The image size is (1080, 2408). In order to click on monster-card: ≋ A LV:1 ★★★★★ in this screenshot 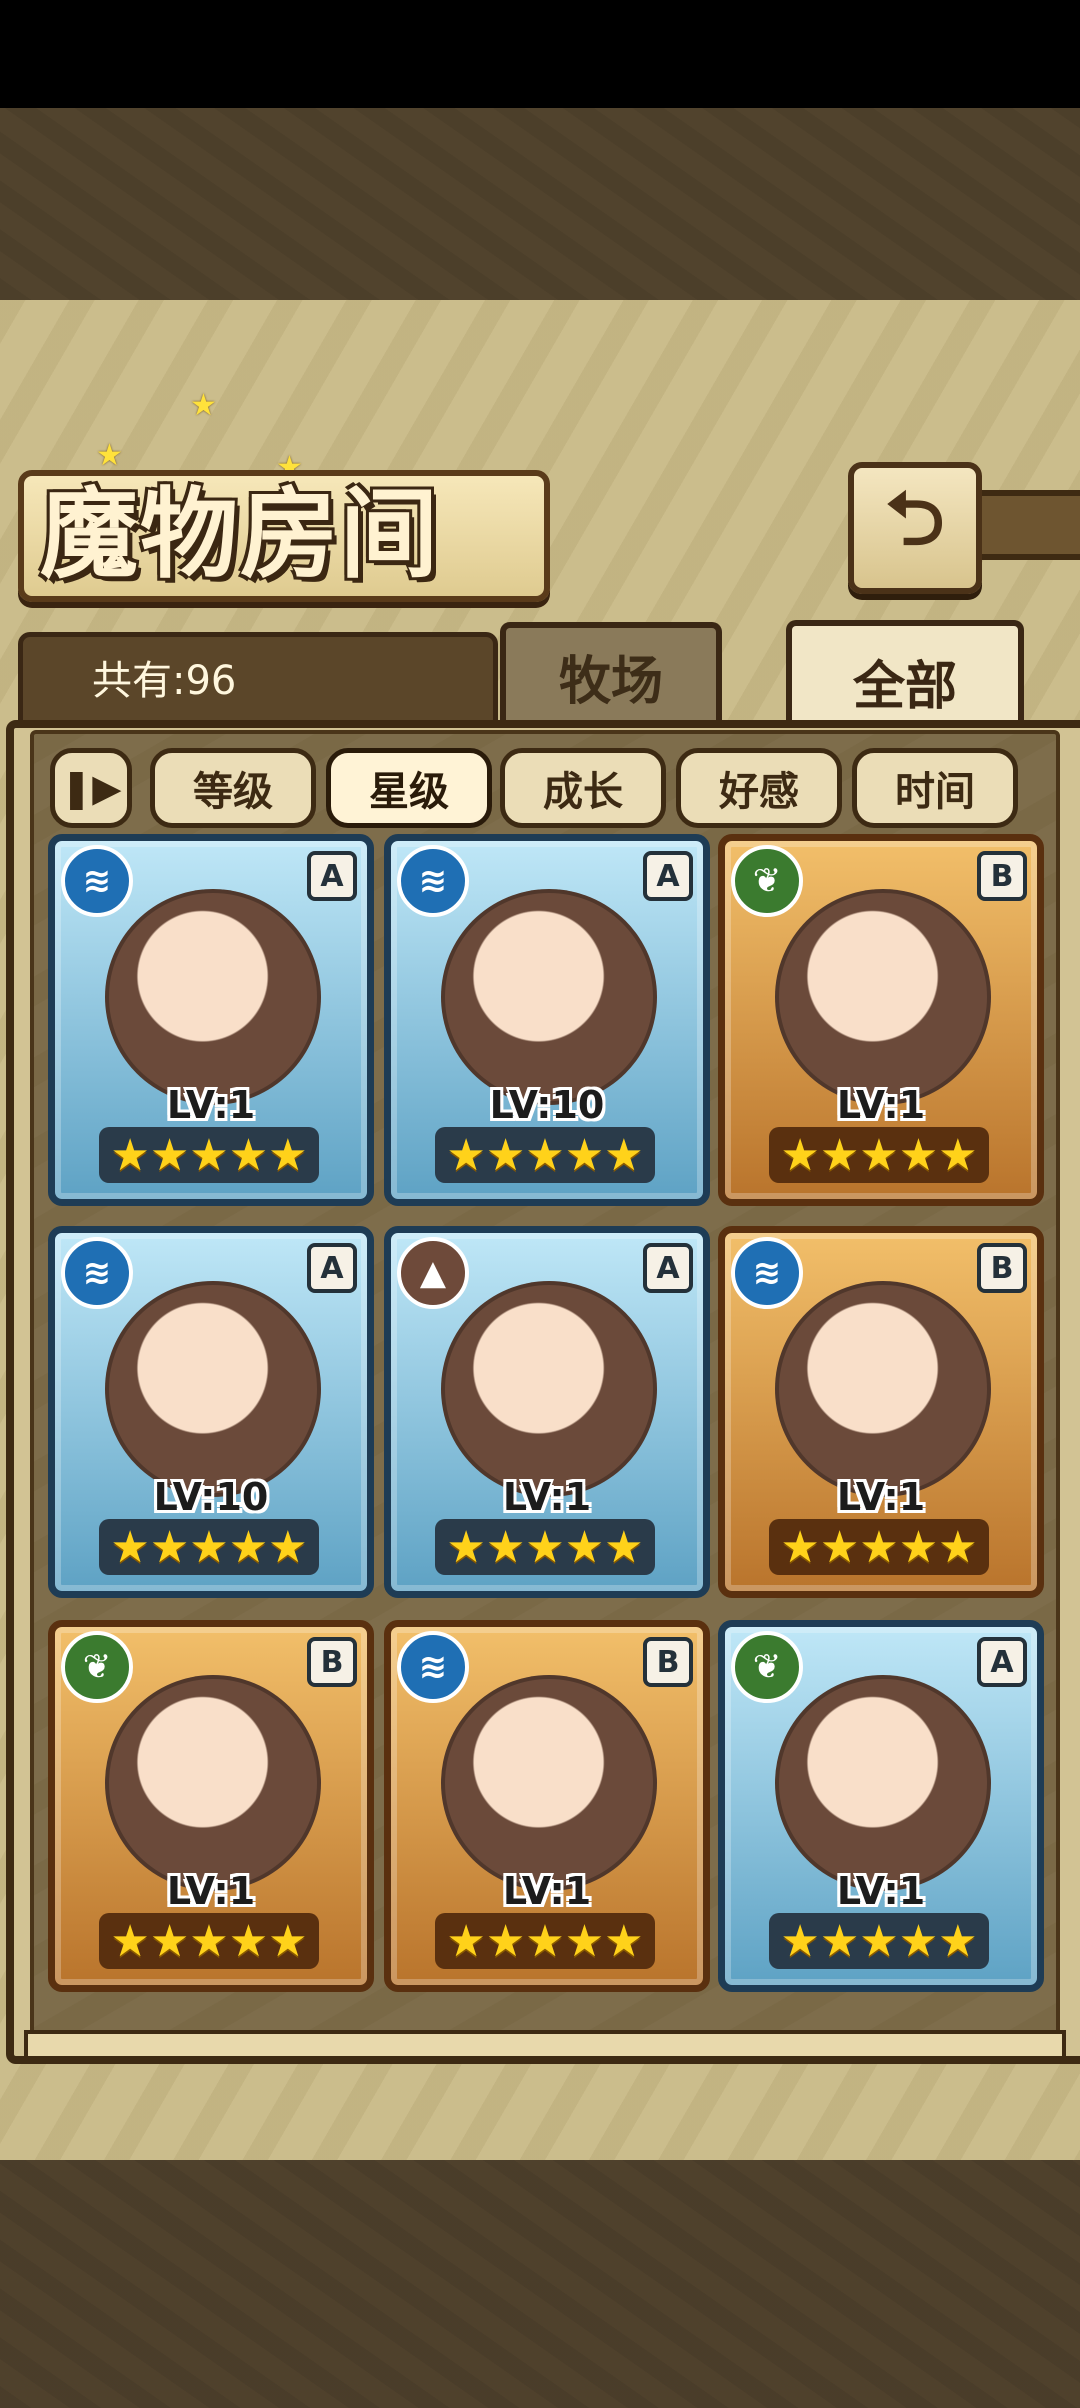, I will do `click(211, 1020)`.